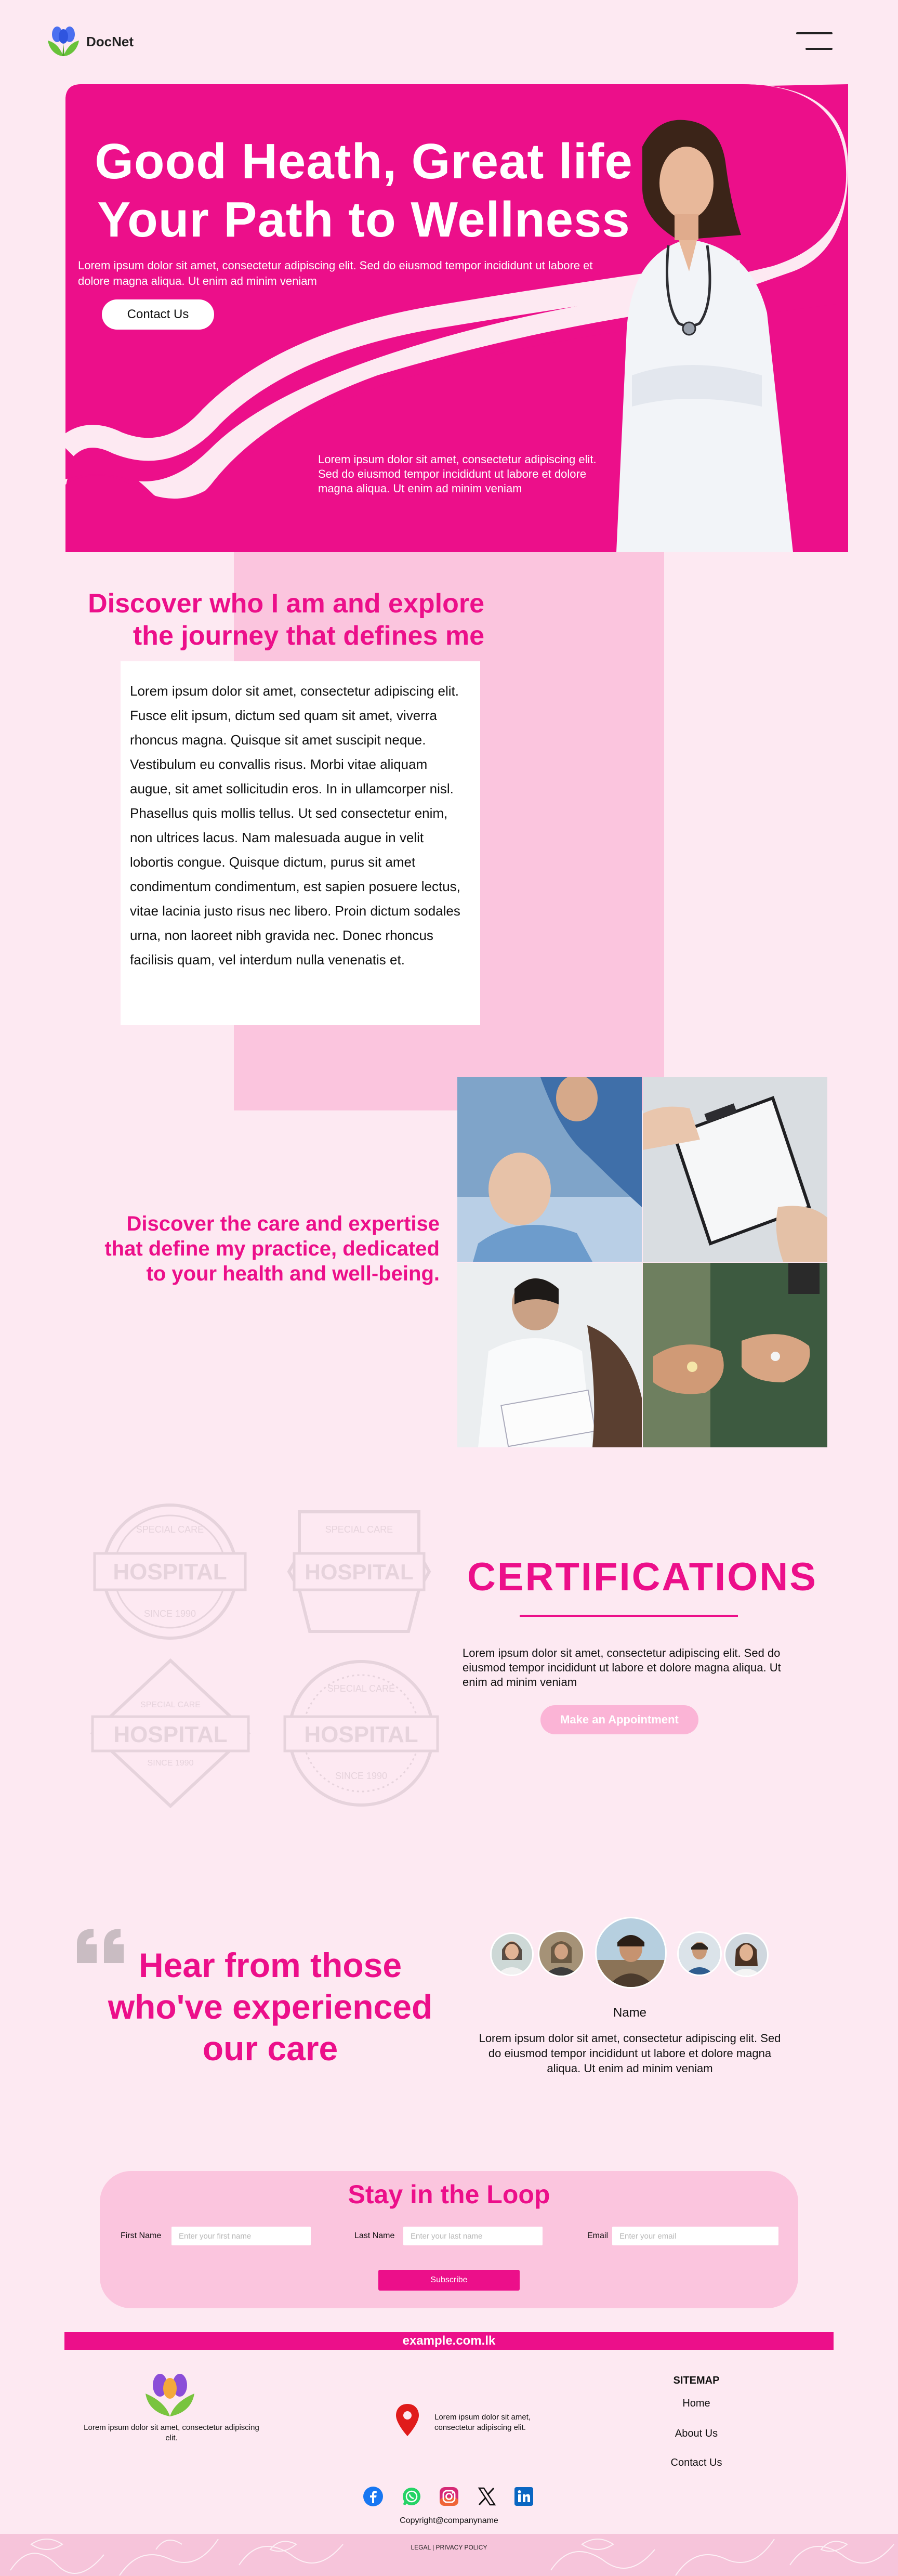 The width and height of the screenshot is (898, 2576). I want to click on email-label: Email, so click(598, 2235).